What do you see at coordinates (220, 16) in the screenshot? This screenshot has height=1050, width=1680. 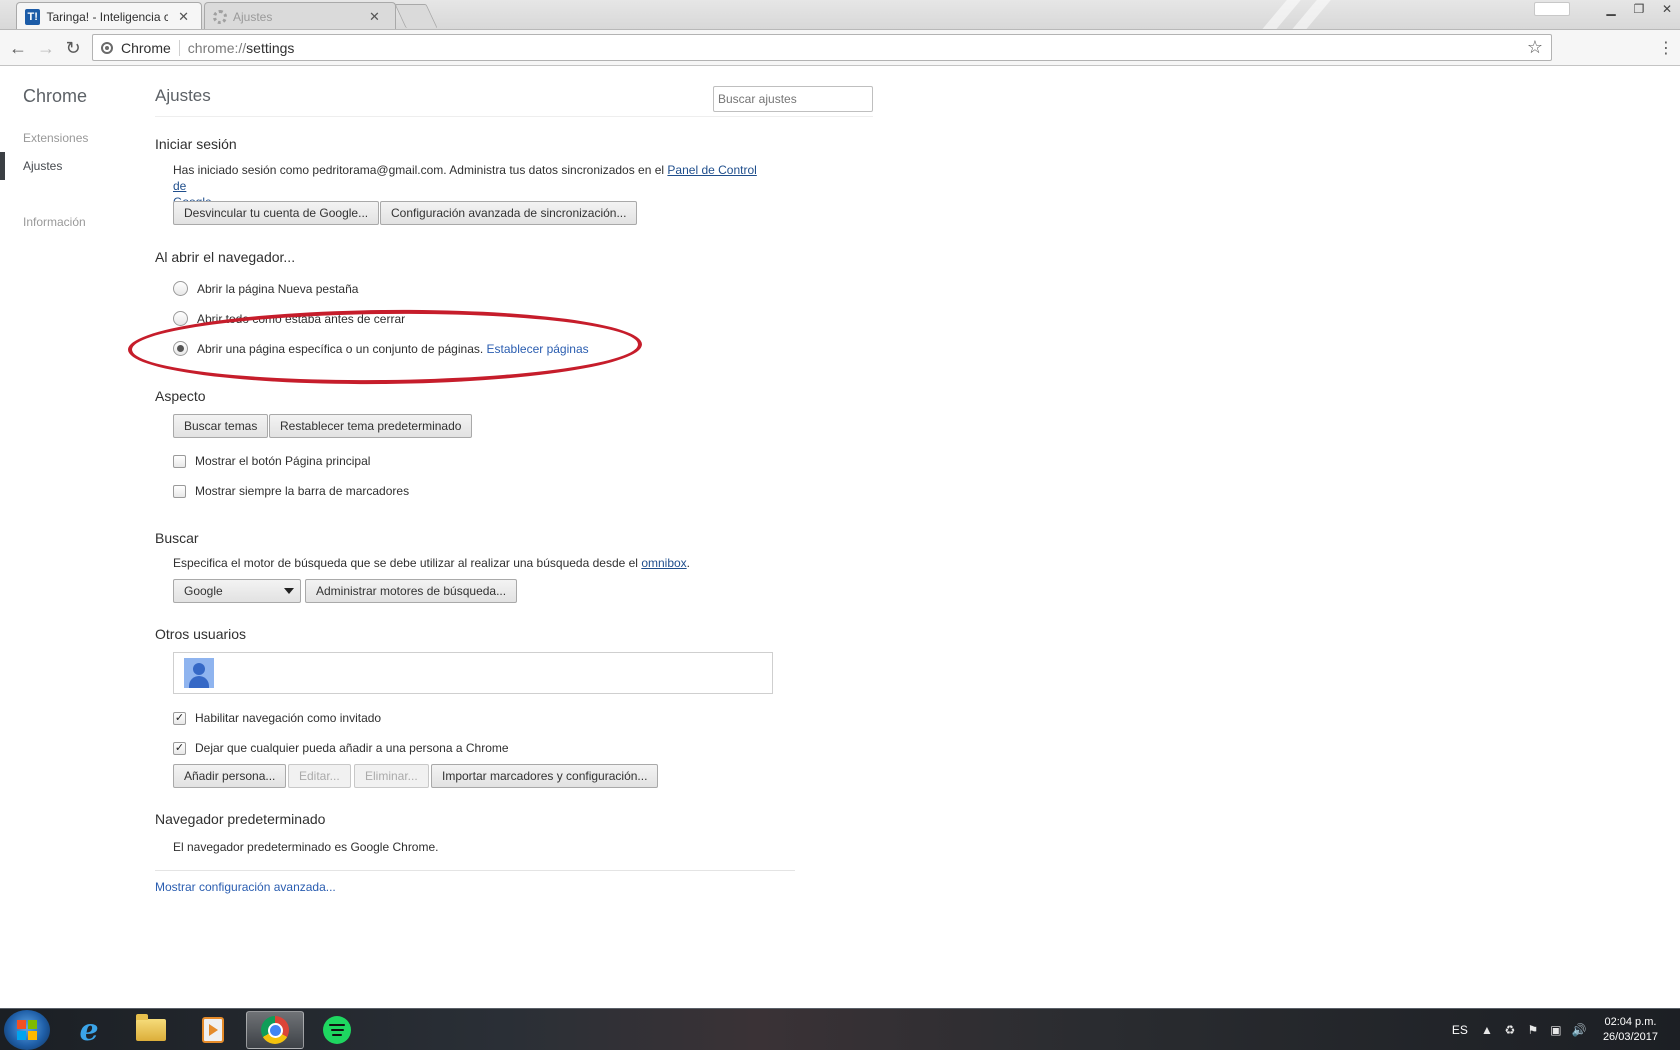 I see `gear-icon` at bounding box center [220, 16].